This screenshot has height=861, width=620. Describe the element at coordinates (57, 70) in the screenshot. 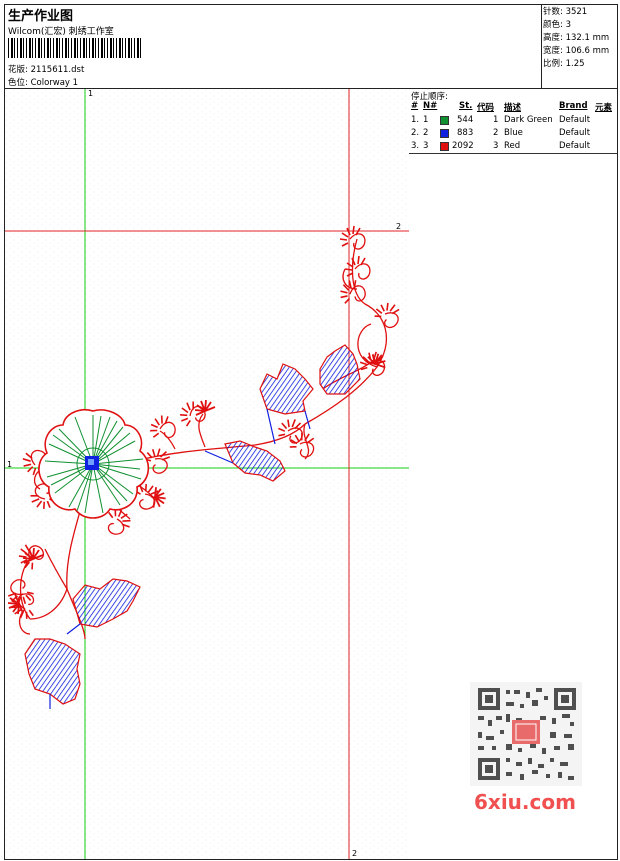

I see `design-value: 2115611.dst` at that location.